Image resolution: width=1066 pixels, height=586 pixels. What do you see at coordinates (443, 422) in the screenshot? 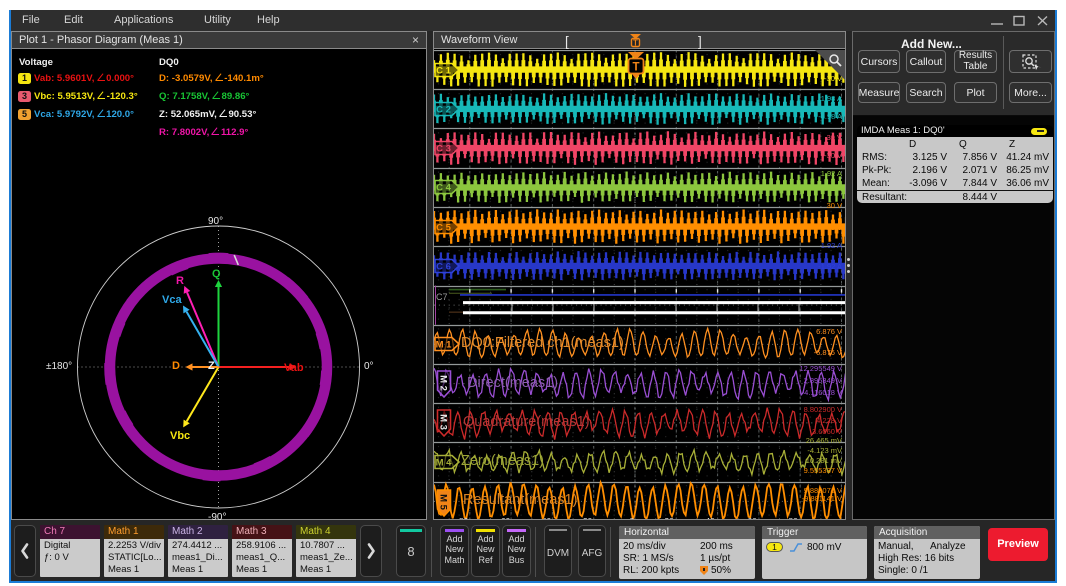
I see `svg-text: M 3` at bounding box center [443, 422].